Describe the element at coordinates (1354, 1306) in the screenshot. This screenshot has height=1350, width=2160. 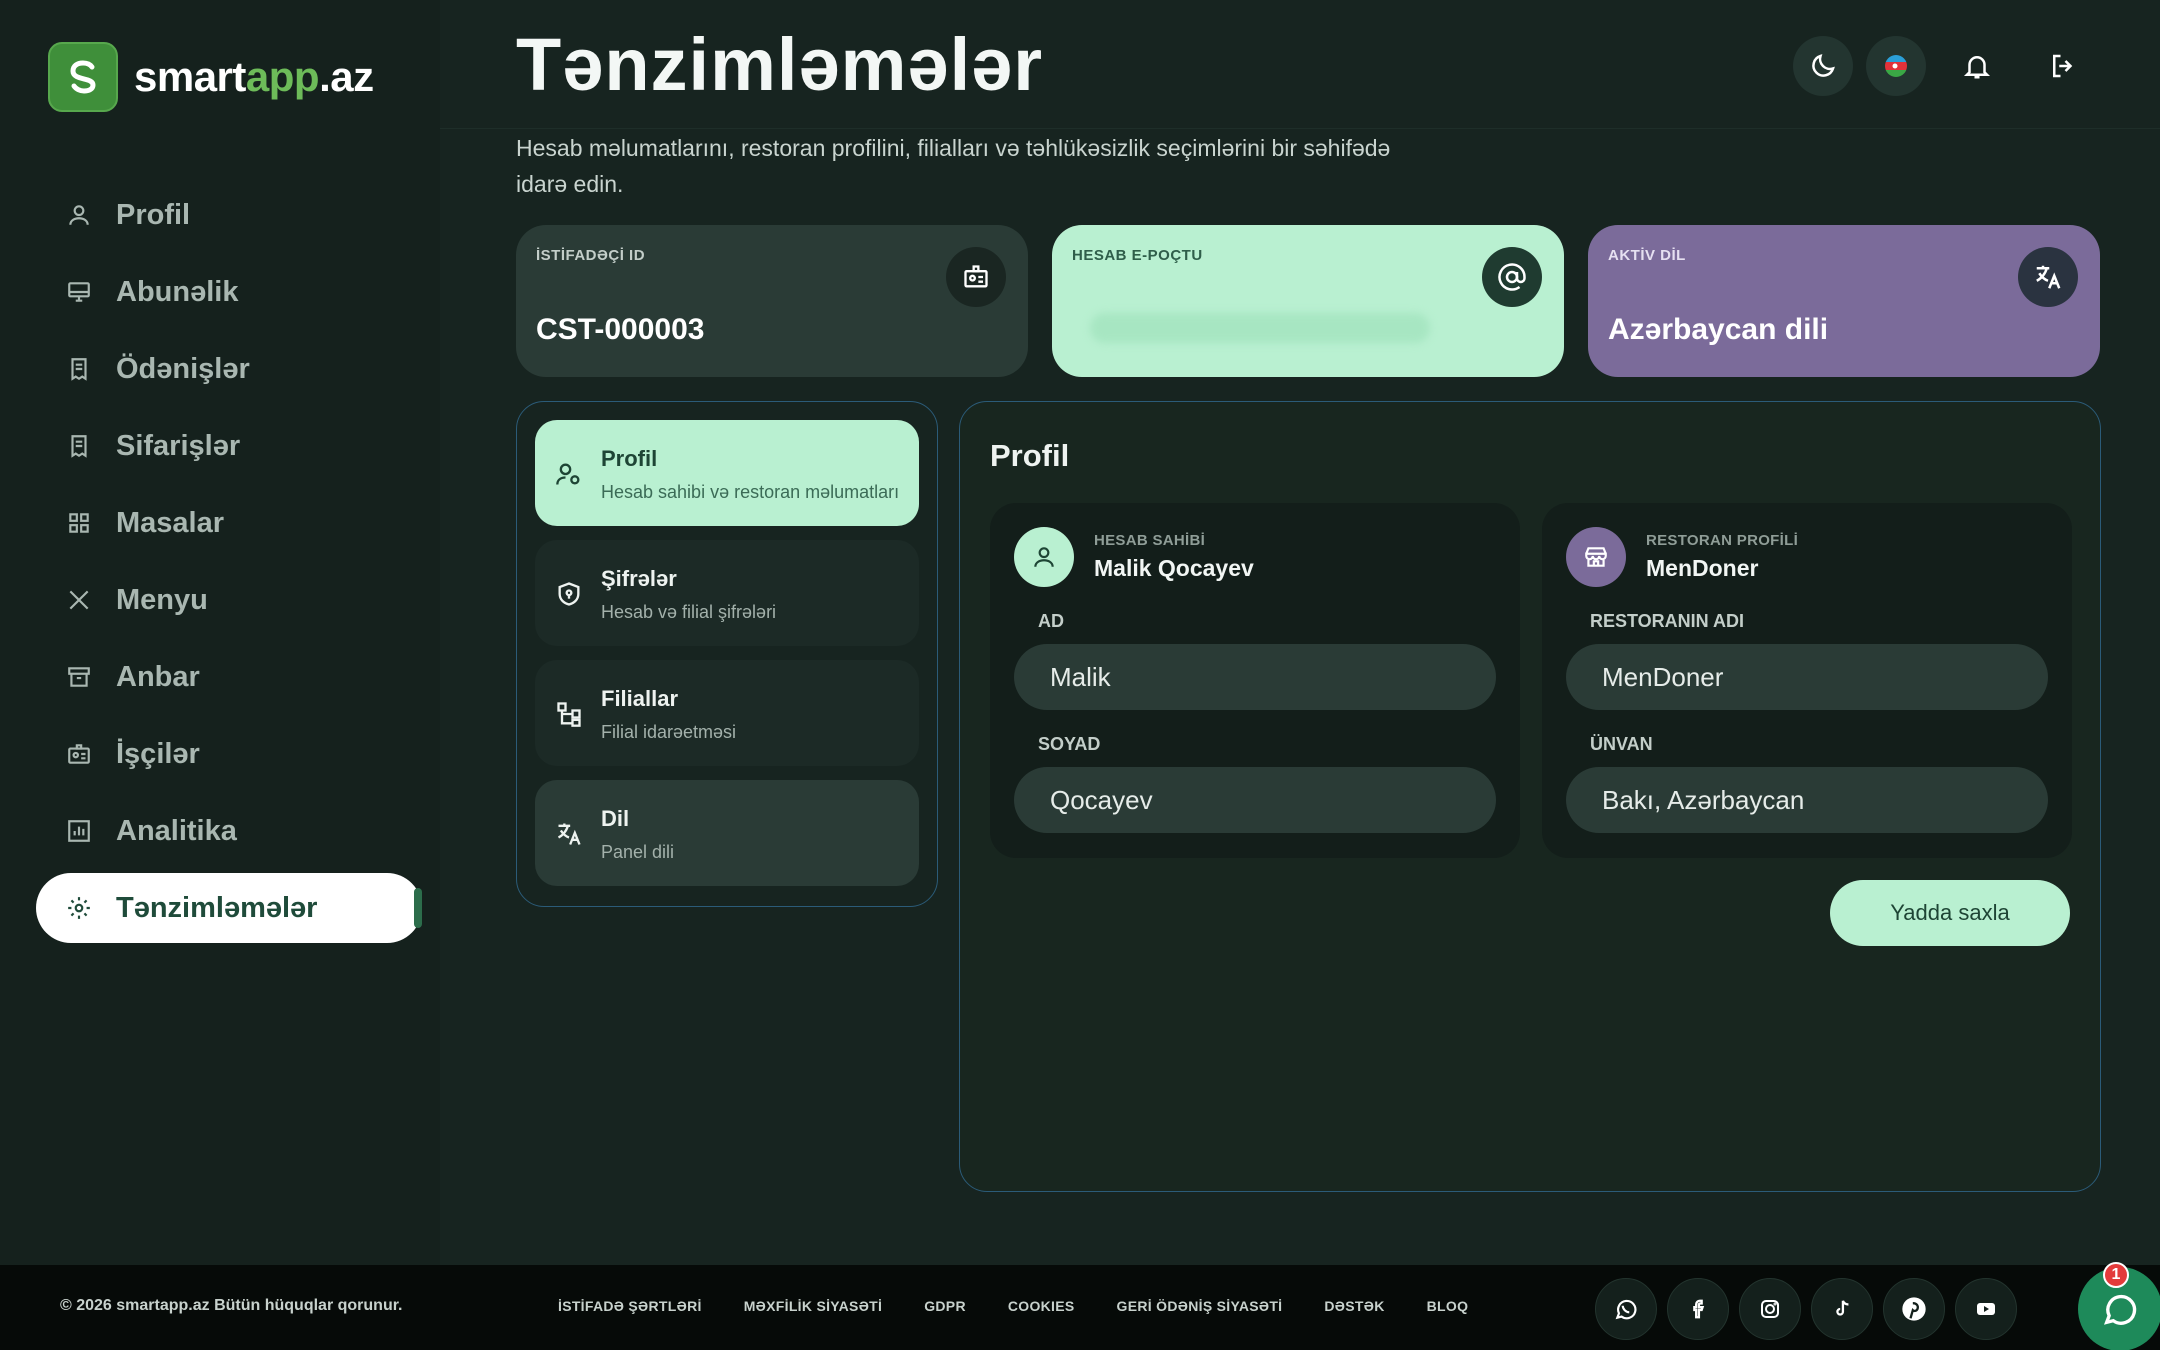
I see `footer-link-support: DƏSTƏK` at that location.